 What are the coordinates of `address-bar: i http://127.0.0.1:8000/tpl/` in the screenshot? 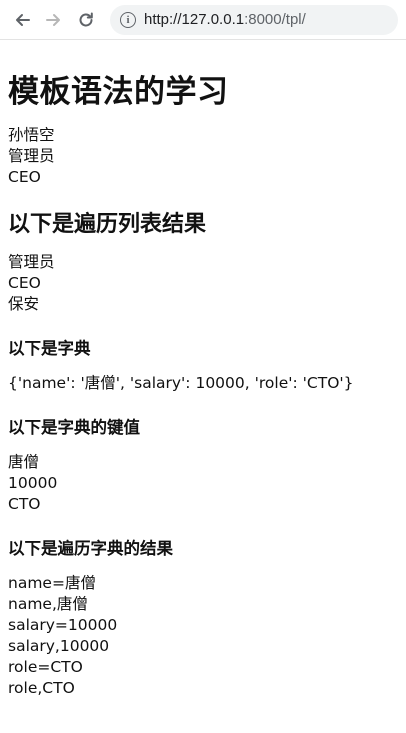 It's located at (254, 19).